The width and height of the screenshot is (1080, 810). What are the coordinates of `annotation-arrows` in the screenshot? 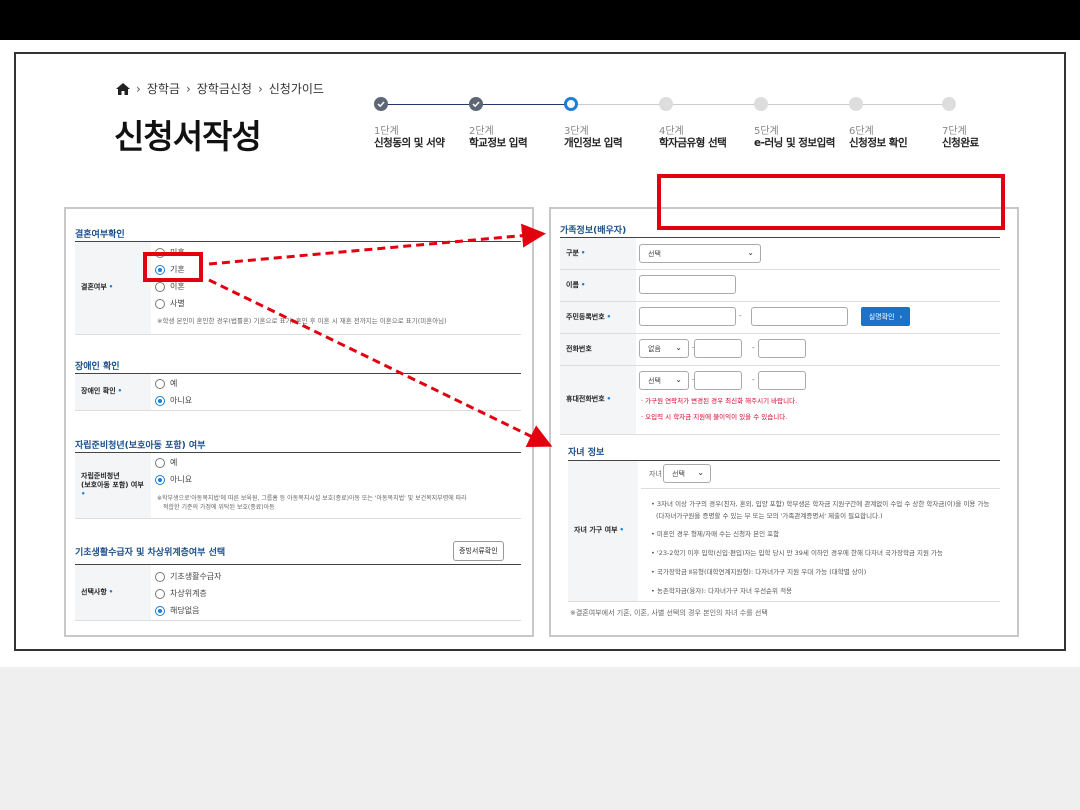 It's located at (380, 335).